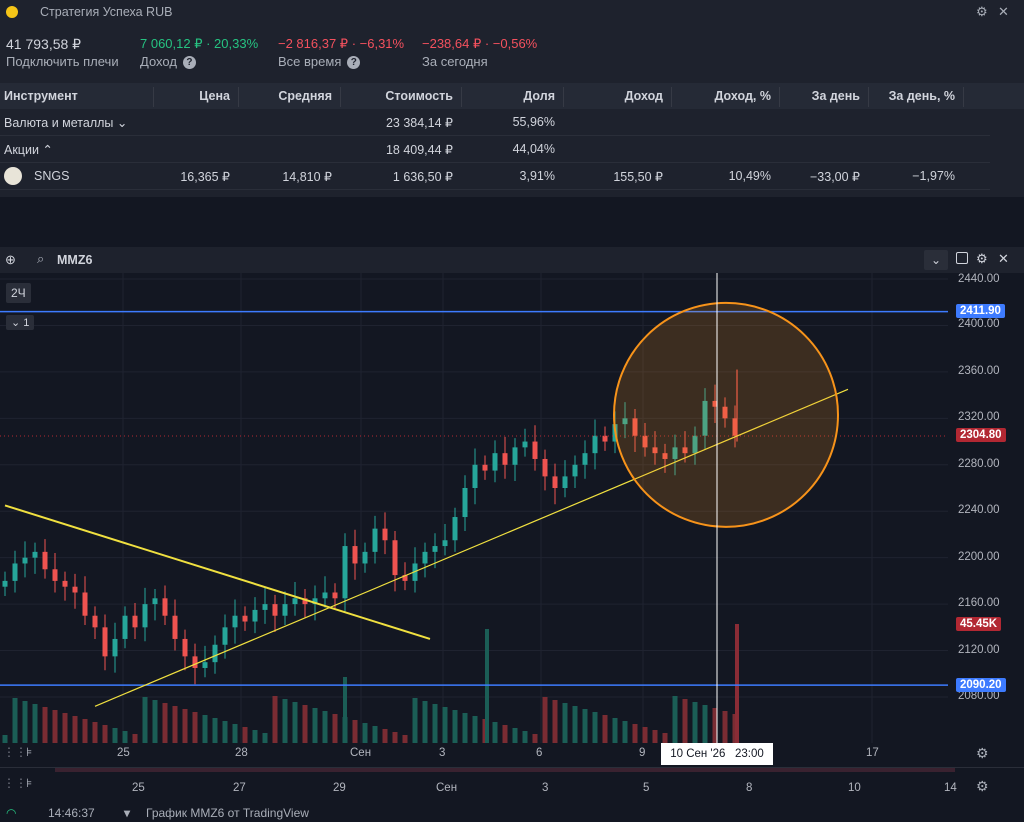 Image resolution: width=1024 pixels, height=822 pixels. I want to click on row-avg: 14,810 ₽, so click(307, 177).